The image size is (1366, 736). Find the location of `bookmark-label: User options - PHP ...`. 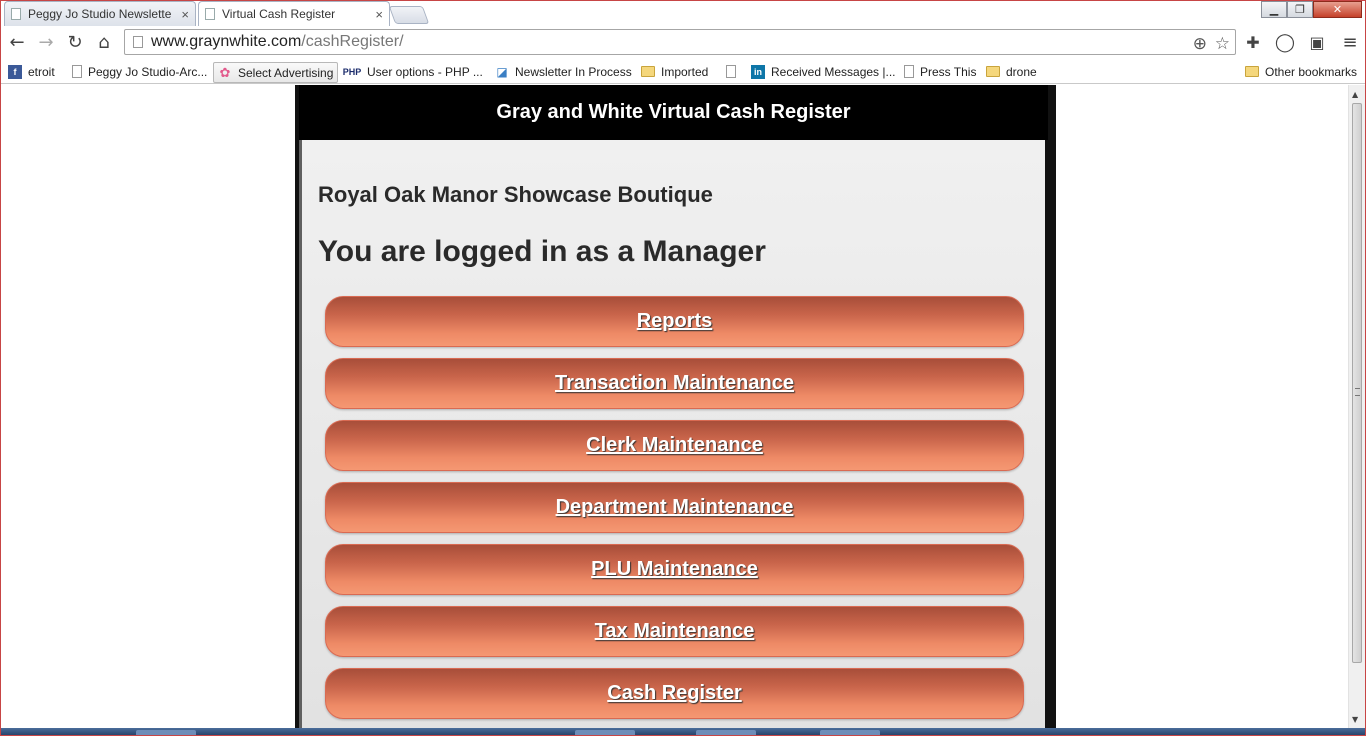

bookmark-label: User options - PHP ... is located at coordinates (425, 71).